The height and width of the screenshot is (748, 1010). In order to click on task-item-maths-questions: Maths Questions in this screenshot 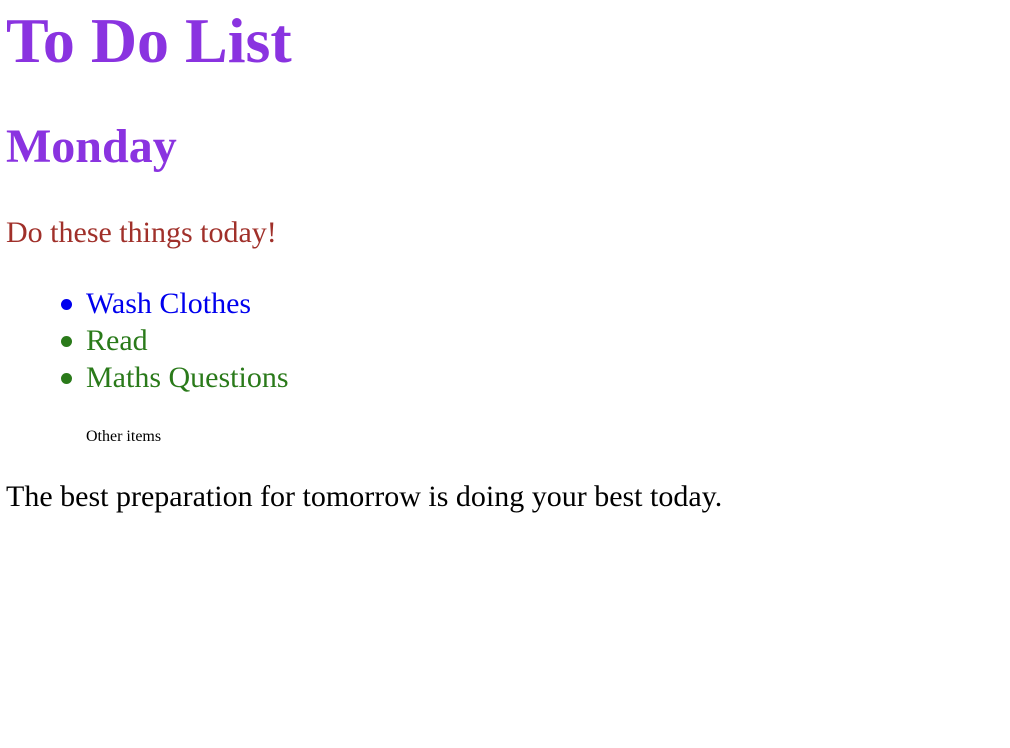, I will do `click(173, 377)`.